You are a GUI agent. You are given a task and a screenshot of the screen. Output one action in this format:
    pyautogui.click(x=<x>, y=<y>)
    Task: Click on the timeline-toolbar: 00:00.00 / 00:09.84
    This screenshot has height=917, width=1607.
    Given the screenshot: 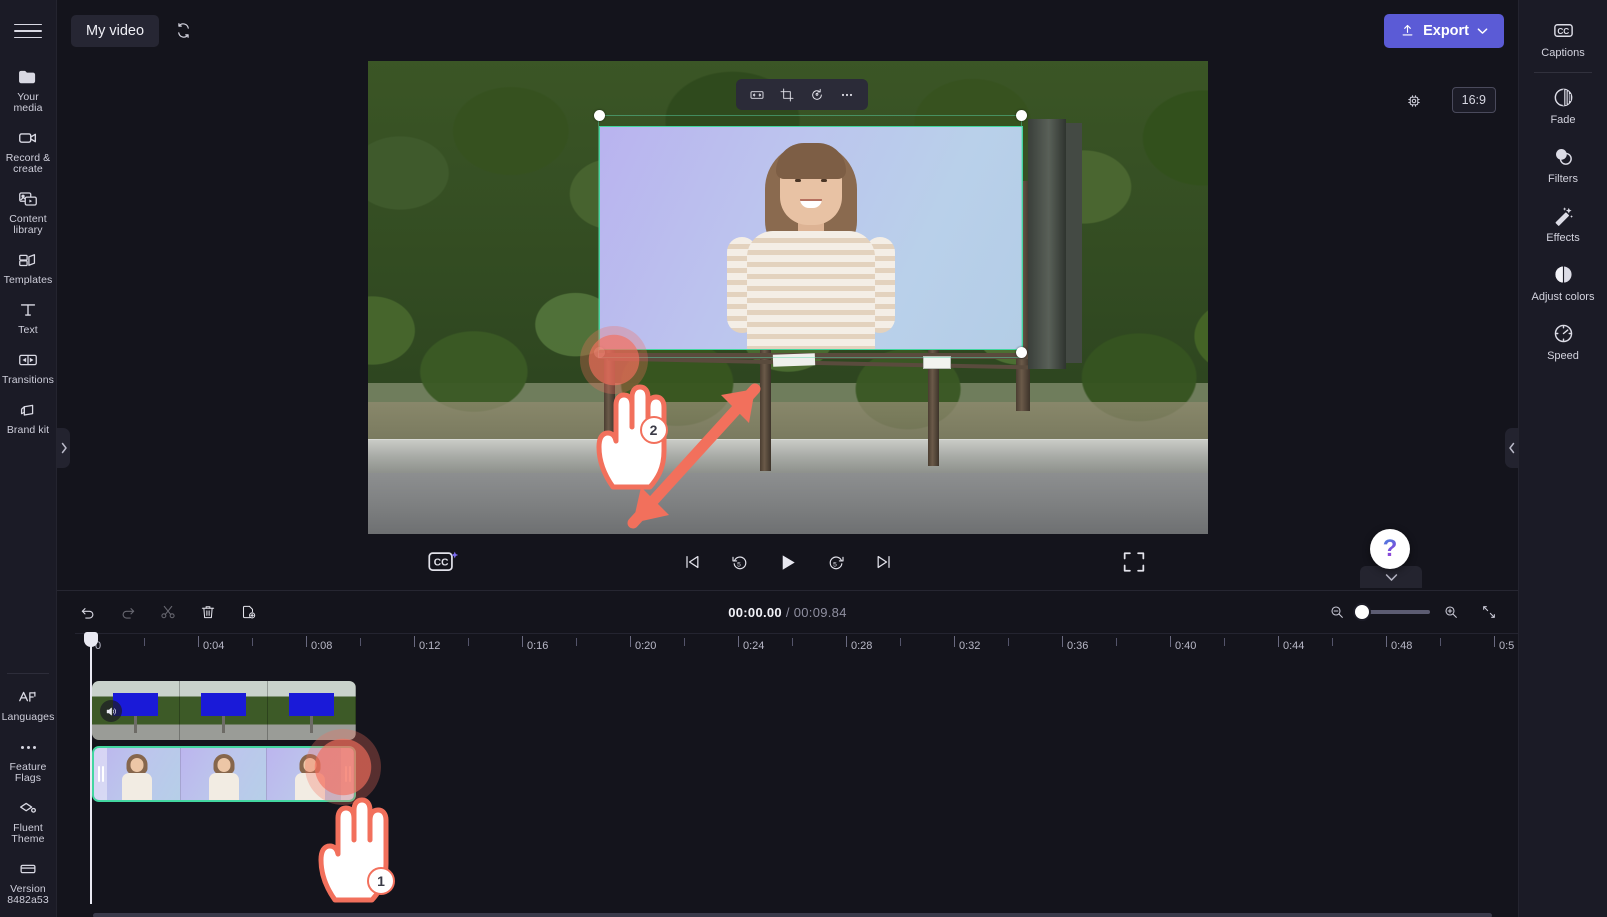 What is the action you would take?
    pyautogui.click(x=787, y=612)
    